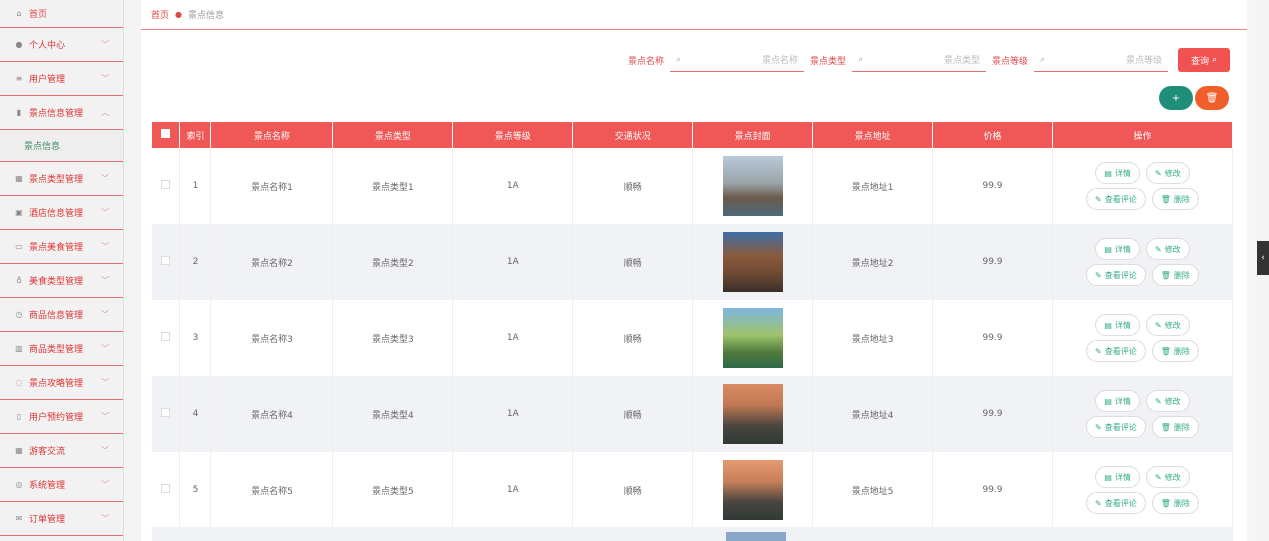 The width and height of the screenshot is (1269, 541). Describe the element at coordinates (873, 414) in the screenshot. I see `cell-address: 景点地址4` at that location.